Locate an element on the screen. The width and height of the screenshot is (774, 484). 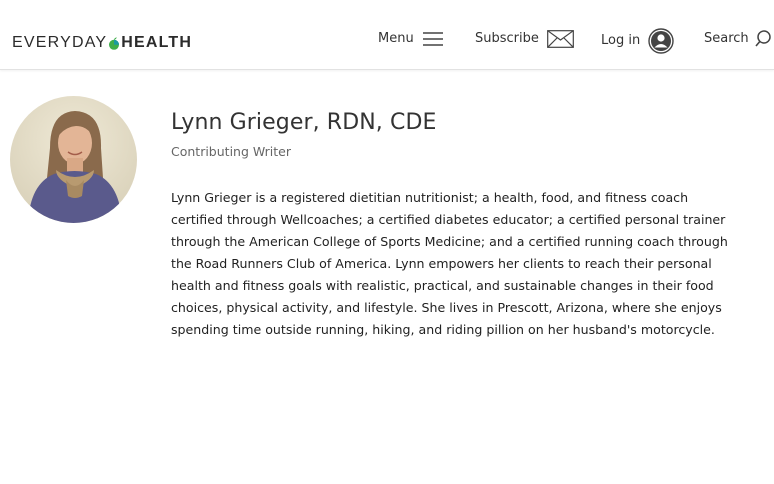
login-button: Log in is located at coordinates (637, 41).